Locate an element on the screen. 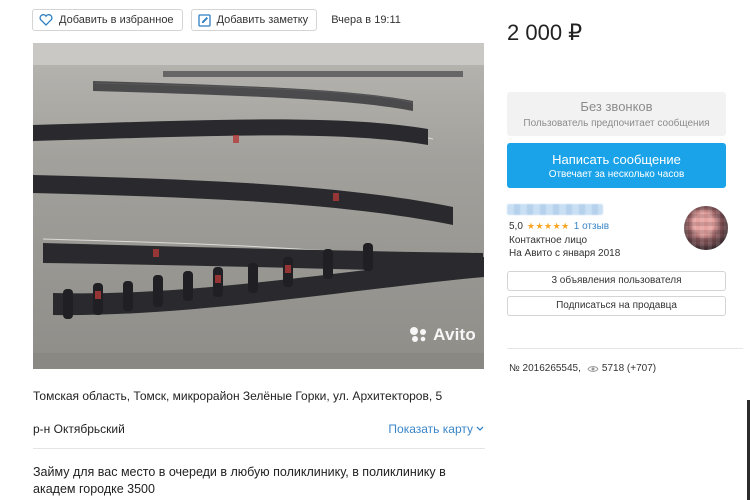 The height and width of the screenshot is (500, 750). views-count: 5718 (+707) is located at coordinates (621, 368).